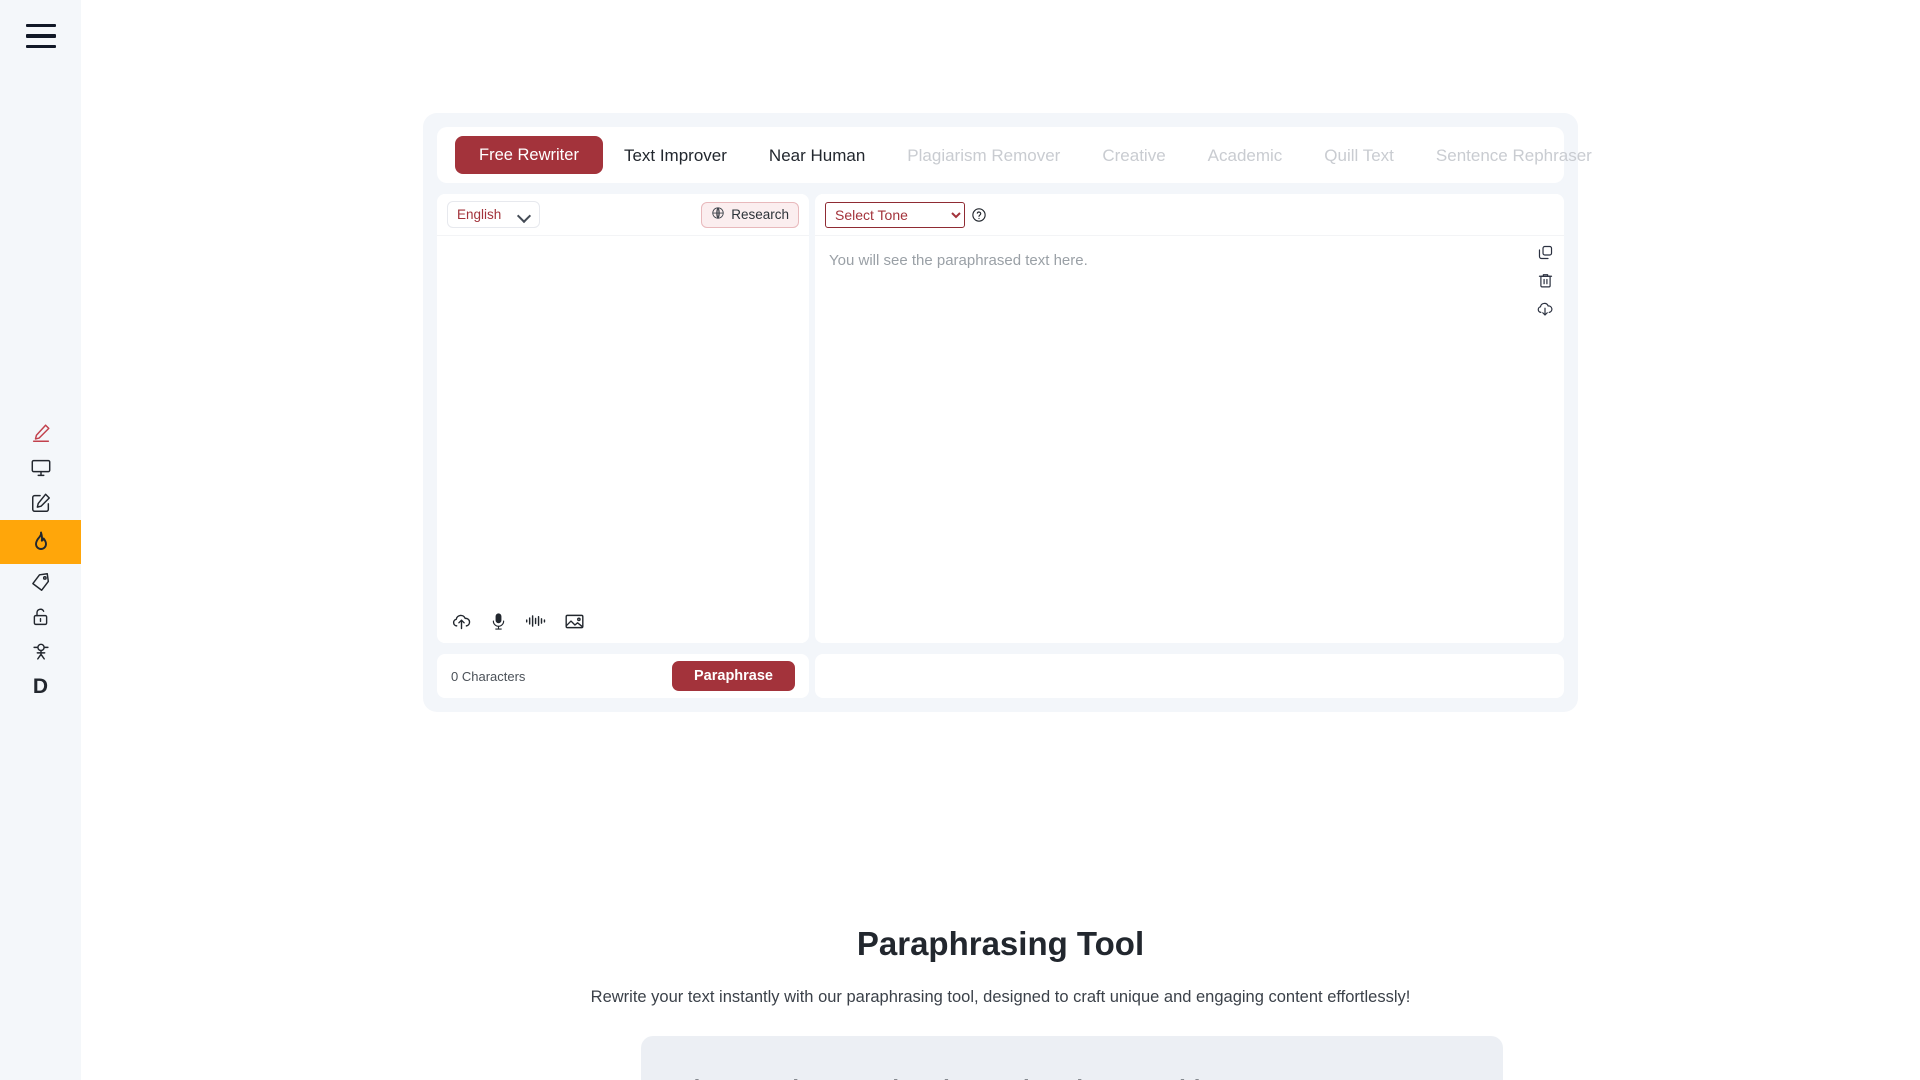  Describe the element at coordinates (1359, 155) in the screenshot. I see `tab-quill-text: Quill Text` at that location.